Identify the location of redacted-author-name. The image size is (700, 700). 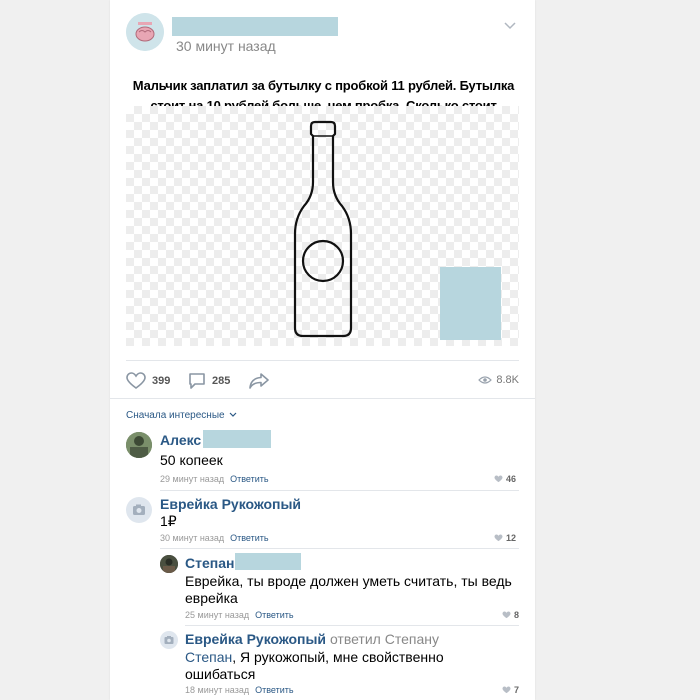
(255, 26).